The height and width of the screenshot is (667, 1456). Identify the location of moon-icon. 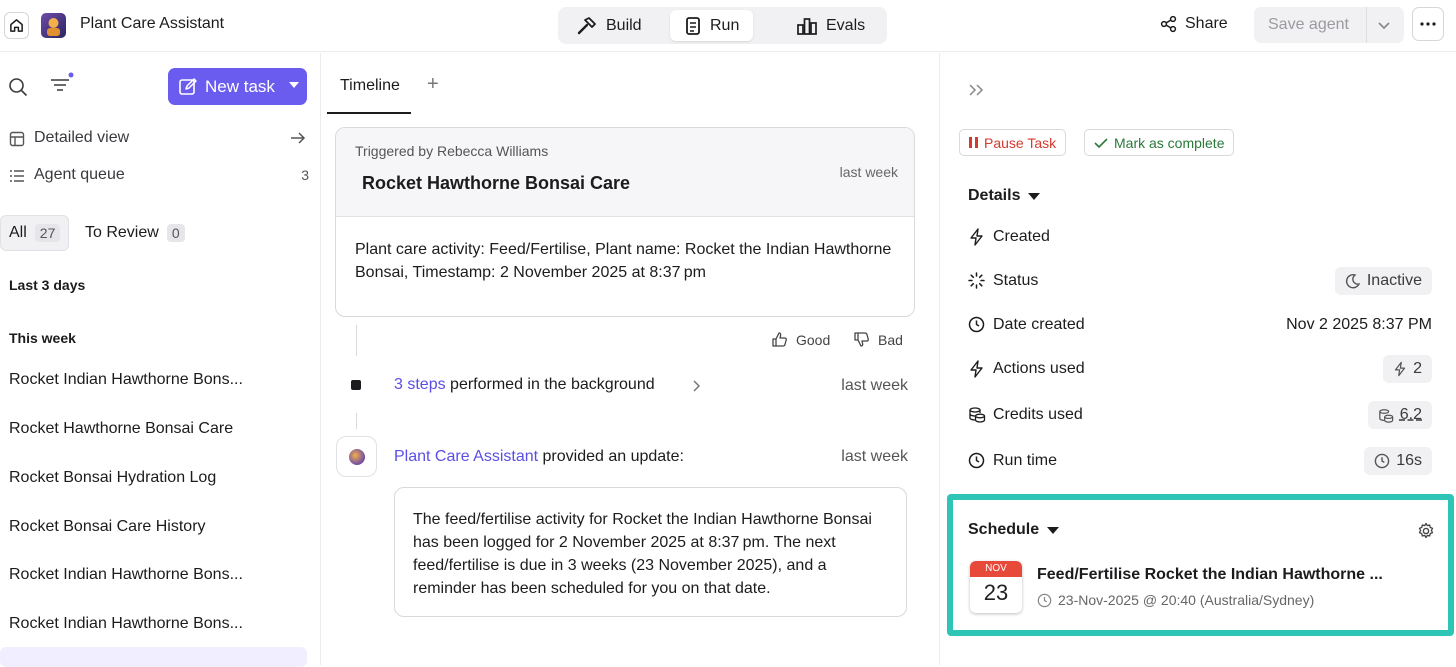
(1353, 281).